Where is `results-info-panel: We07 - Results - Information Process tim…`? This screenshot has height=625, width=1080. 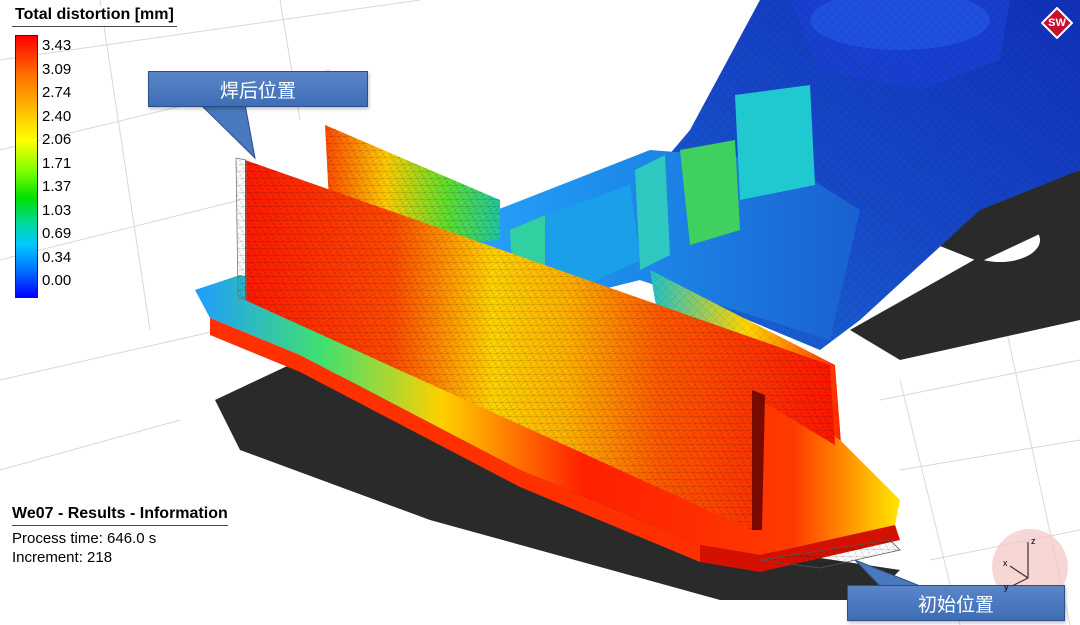 results-info-panel: We07 - Results - Information Process tim… is located at coordinates (120, 536).